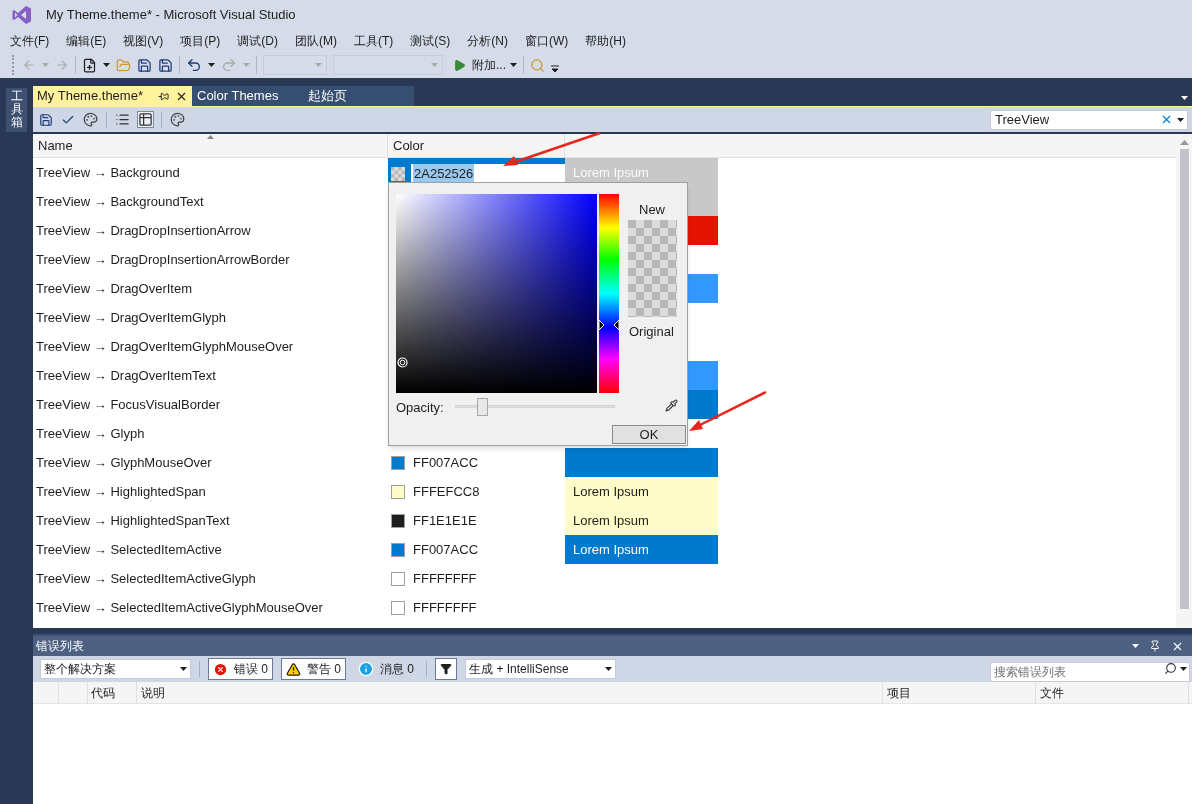  Describe the element at coordinates (210, 404) in the screenshot. I see `color-item-name: TreeView → FocusVisualBorder` at that location.